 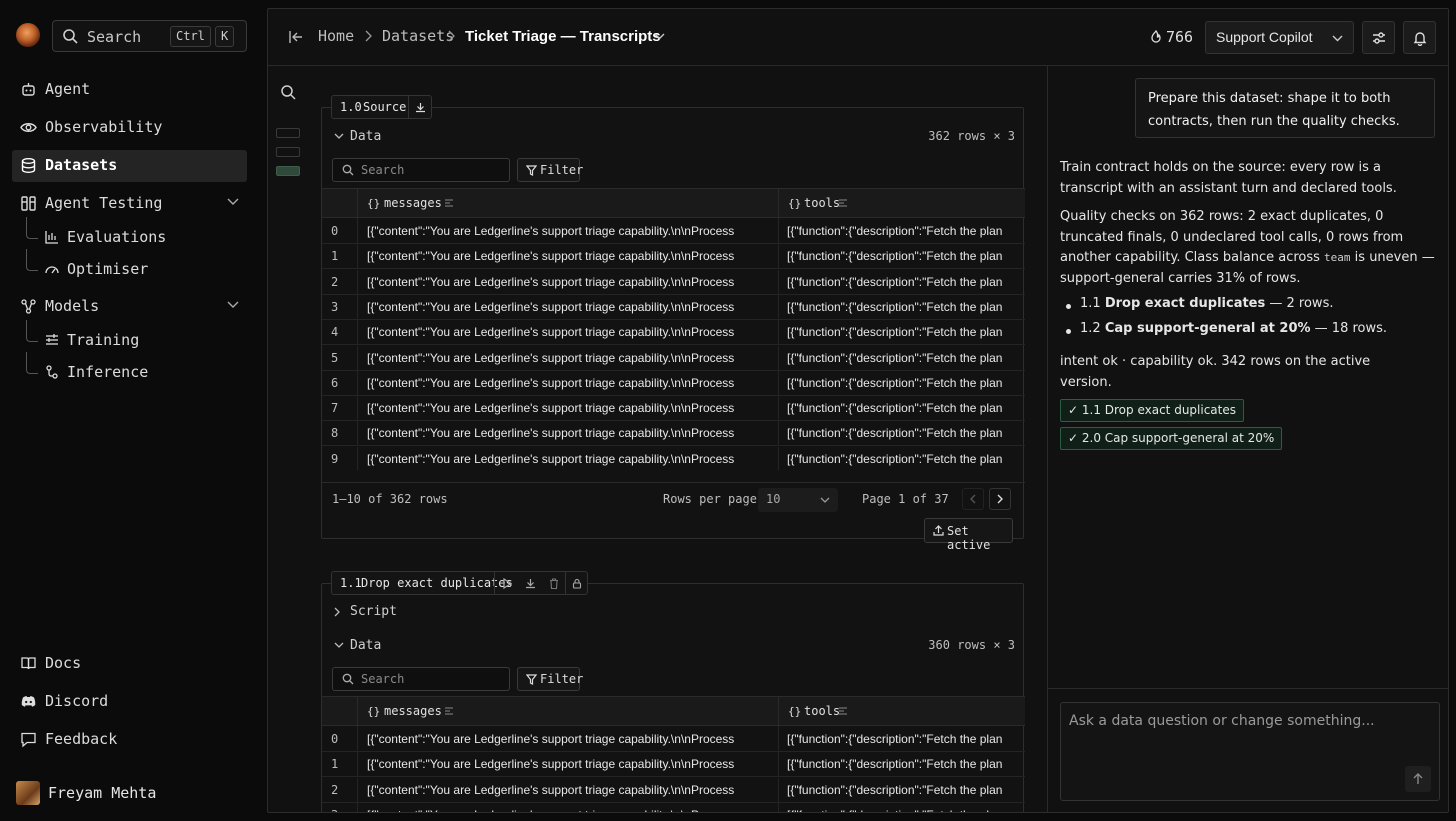 What do you see at coordinates (129, 664) in the screenshot?
I see `nav-docs: Docs` at bounding box center [129, 664].